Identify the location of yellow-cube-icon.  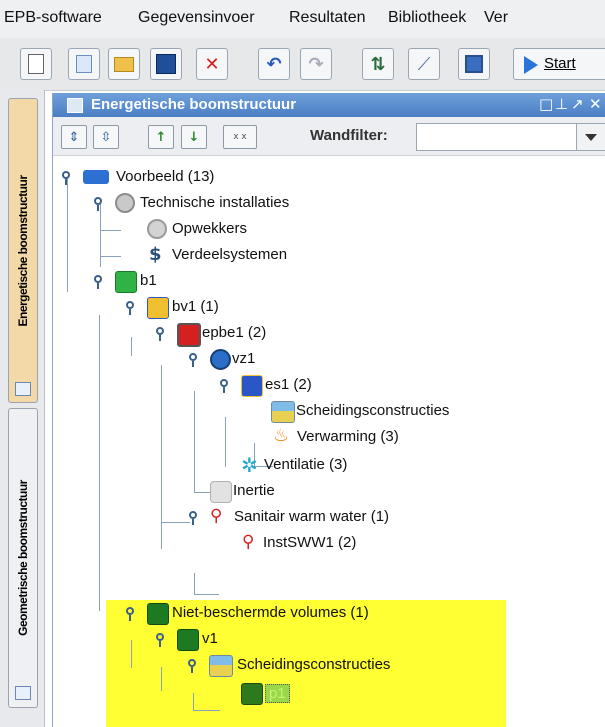
(158, 308).